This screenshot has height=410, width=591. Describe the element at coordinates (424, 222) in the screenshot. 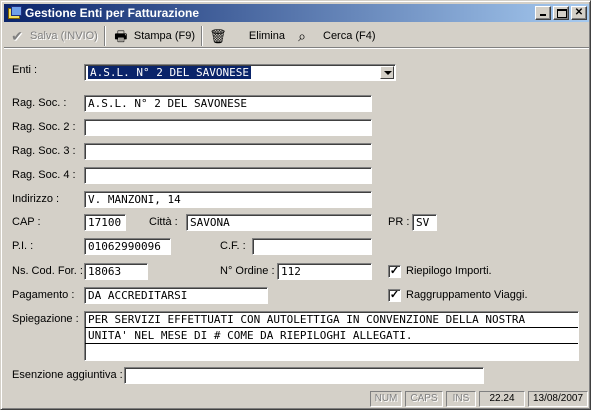

I see `pr-field: SV` at that location.